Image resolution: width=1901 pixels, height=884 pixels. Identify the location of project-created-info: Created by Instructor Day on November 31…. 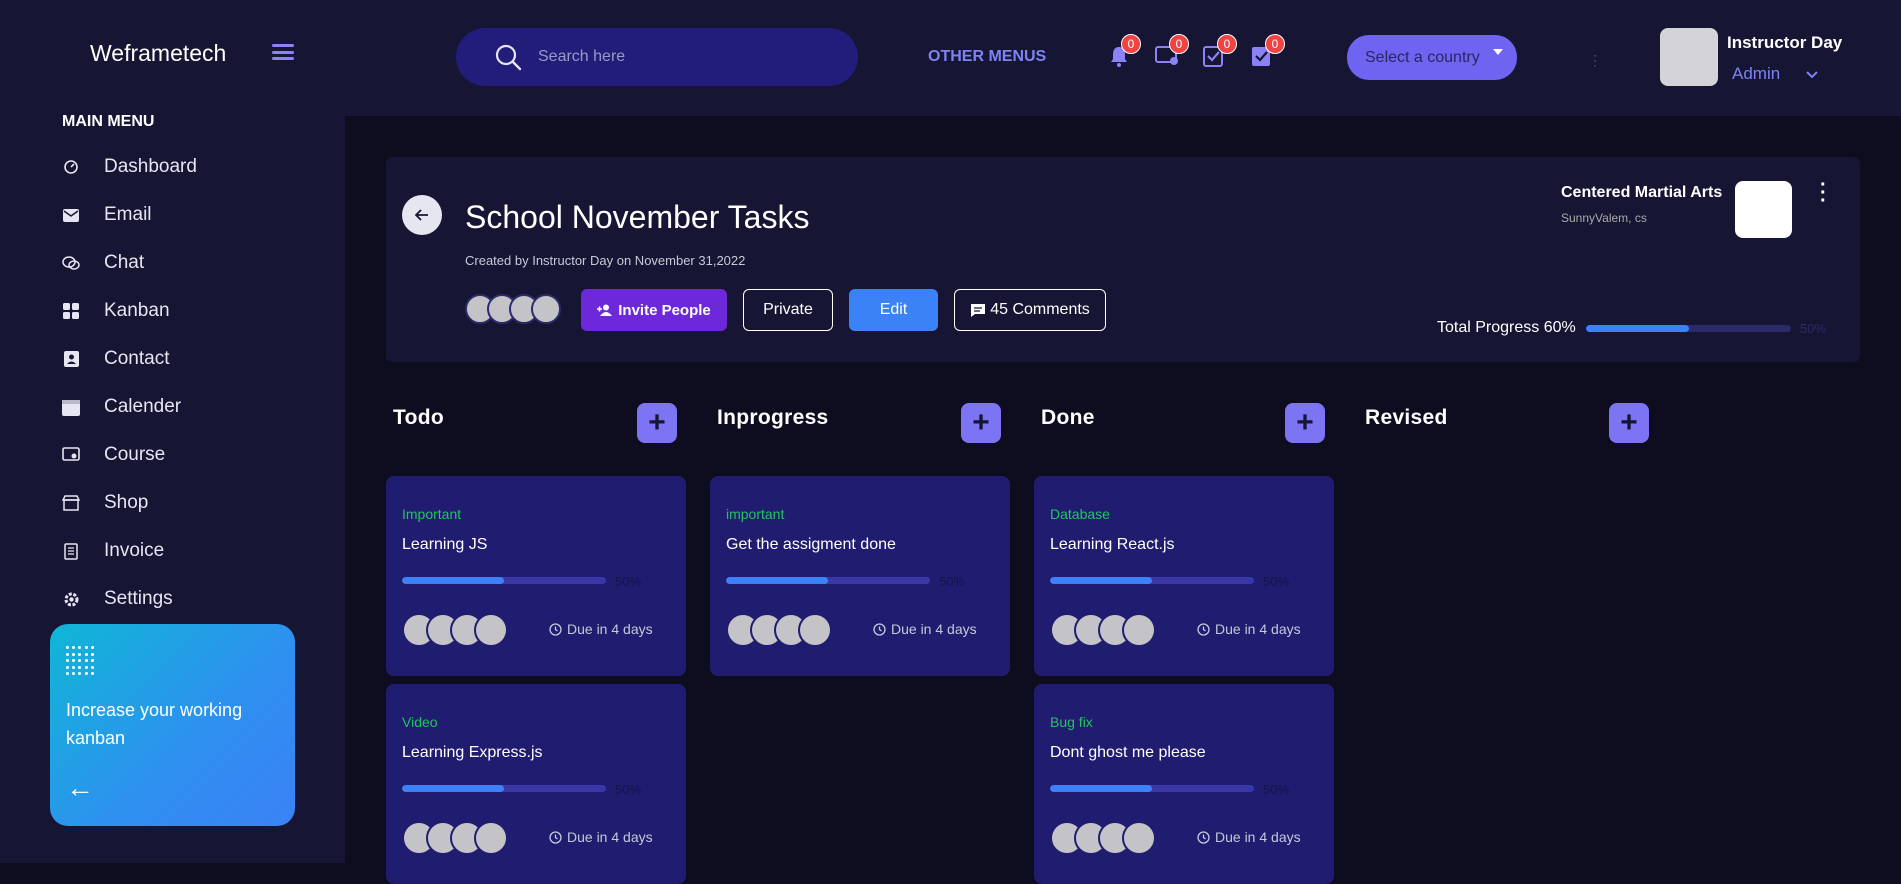
(605, 260).